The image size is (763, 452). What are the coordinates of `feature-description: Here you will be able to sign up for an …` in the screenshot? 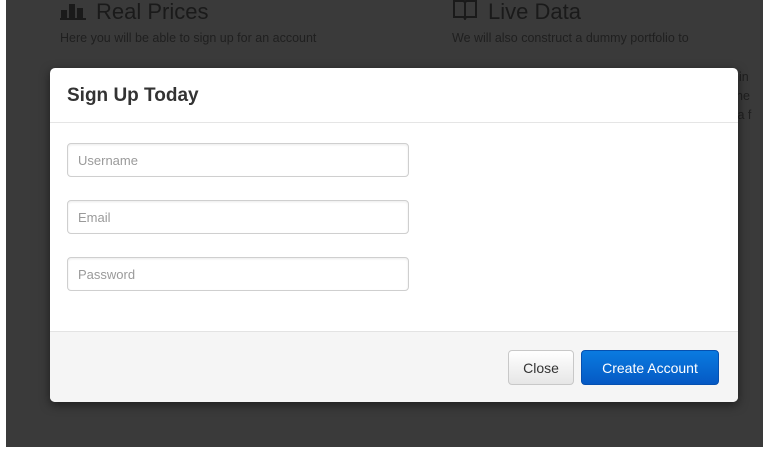 It's located at (188, 38).